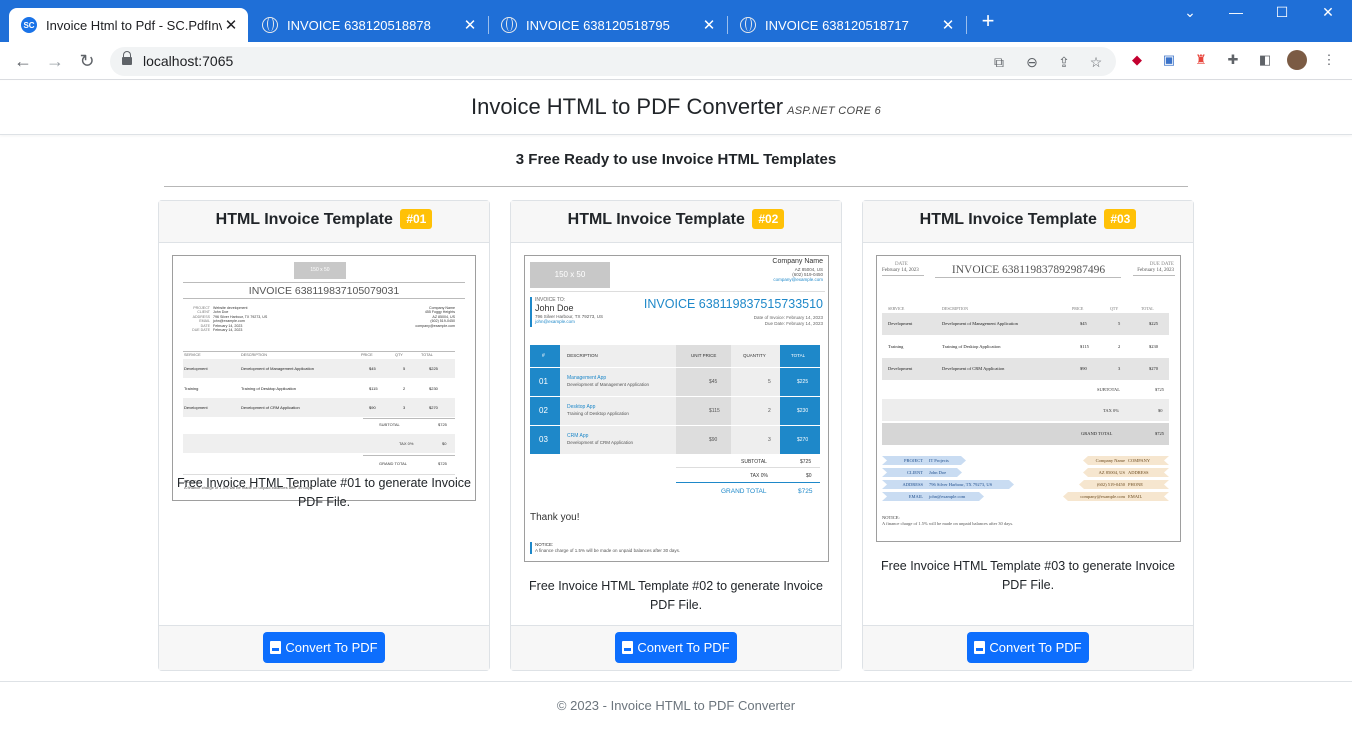 Image resolution: width=1352 pixels, height=731 pixels. What do you see at coordinates (554, 308) in the screenshot?
I see `client-name: John Doe` at bounding box center [554, 308].